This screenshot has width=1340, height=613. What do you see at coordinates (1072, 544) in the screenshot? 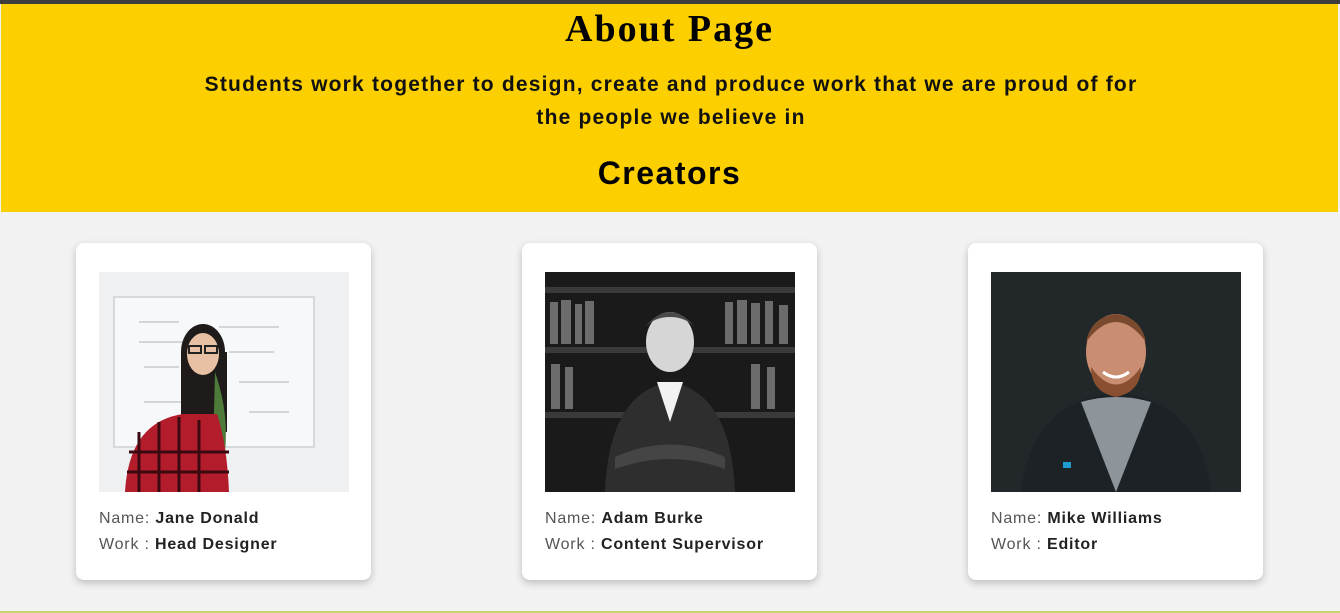
I see `creator-role: Editor` at bounding box center [1072, 544].